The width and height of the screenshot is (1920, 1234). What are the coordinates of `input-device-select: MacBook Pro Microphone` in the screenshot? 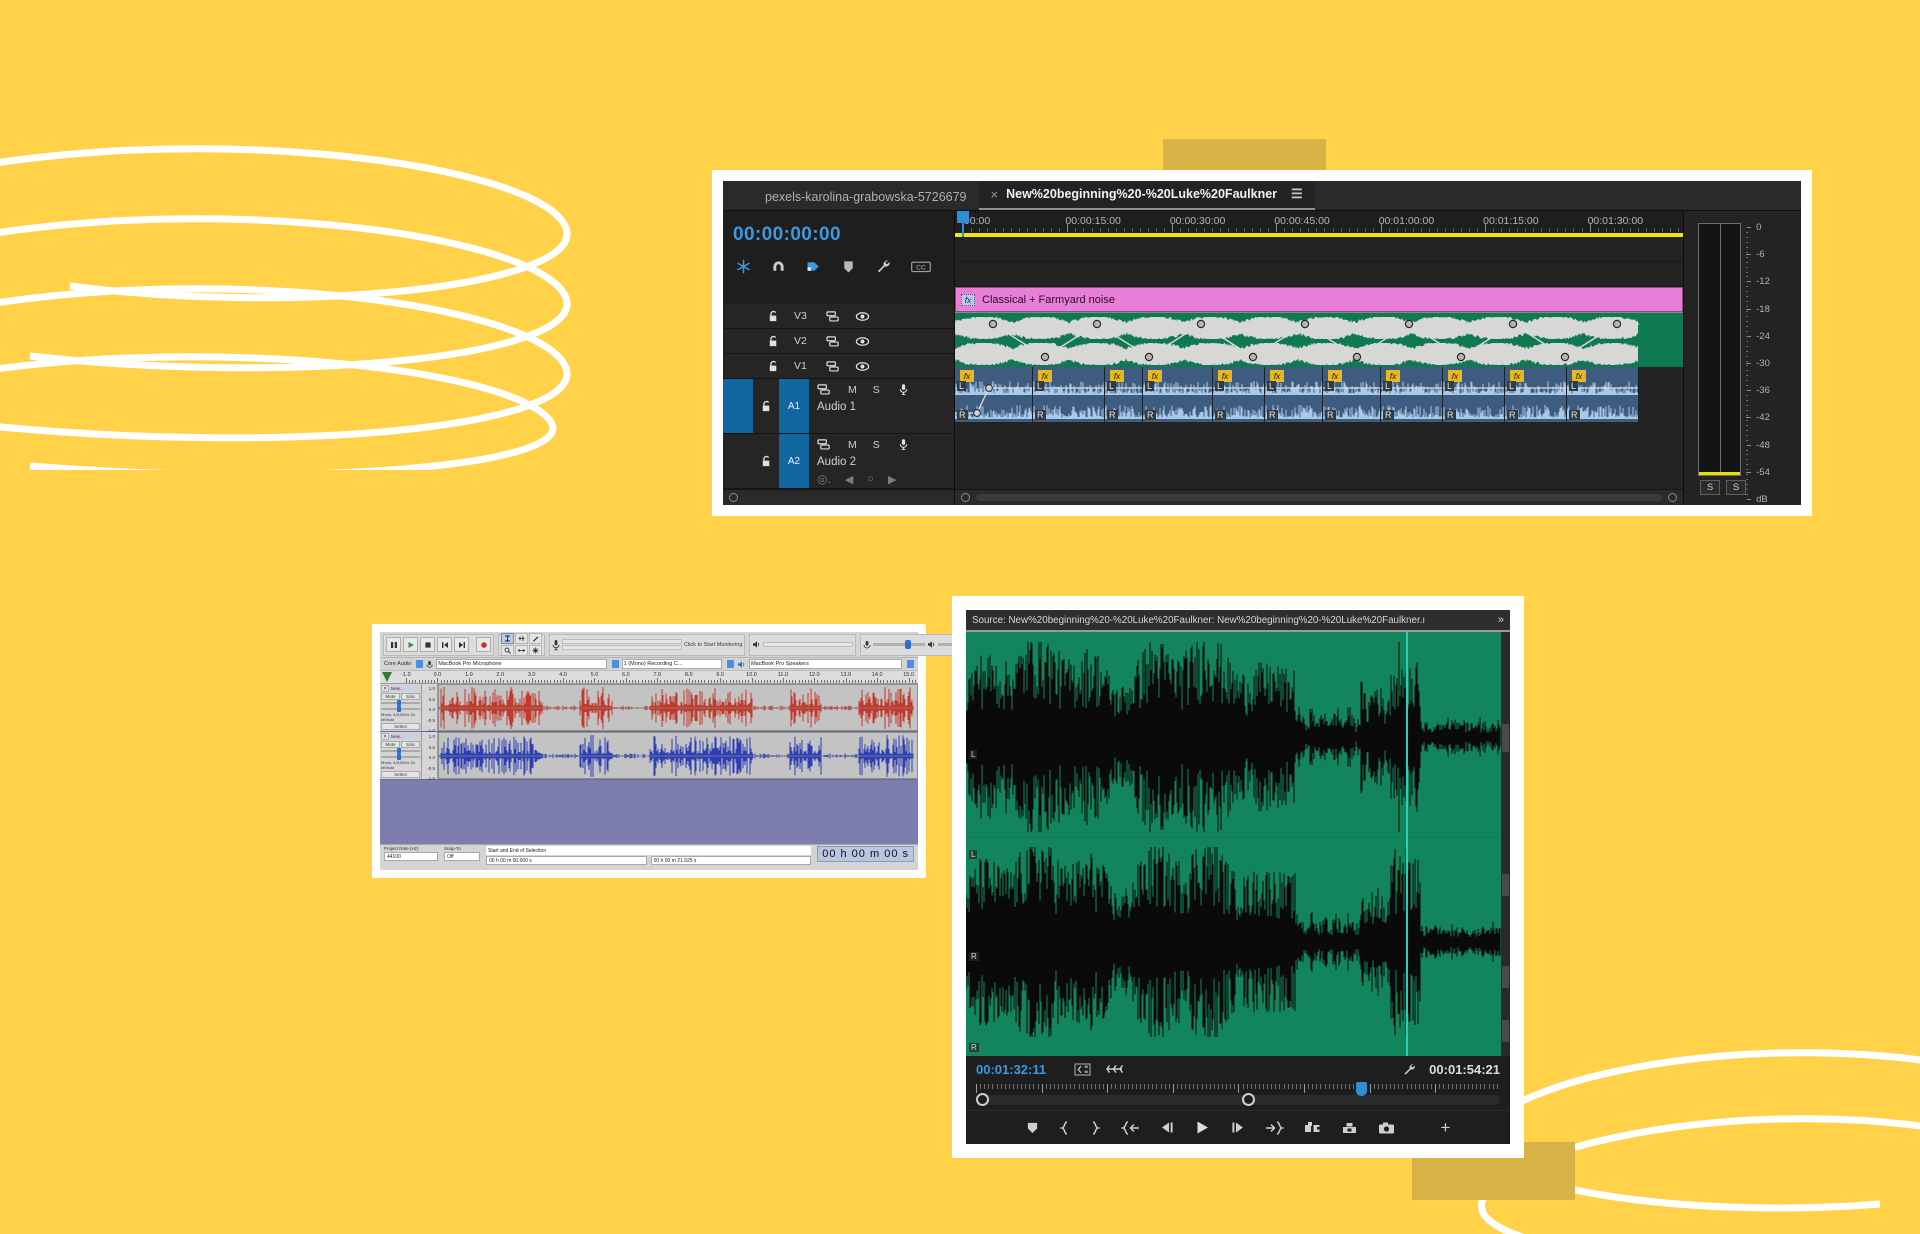 It's located at (521, 664).